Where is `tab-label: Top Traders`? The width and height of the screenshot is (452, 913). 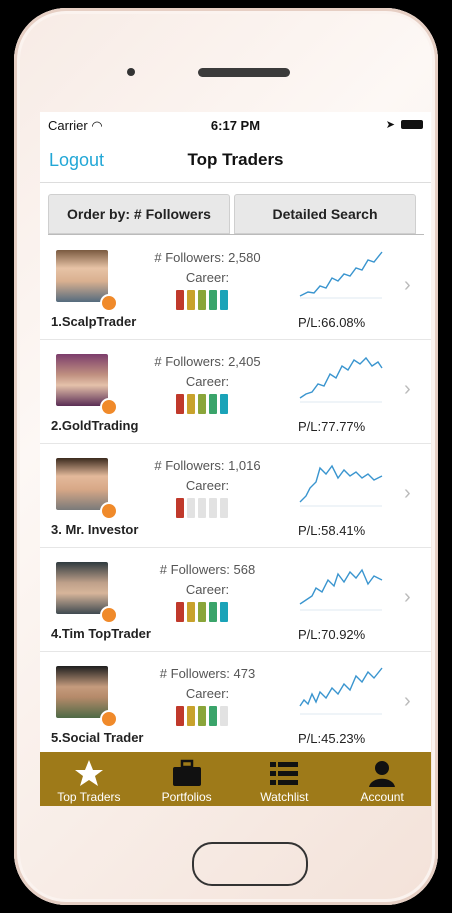
tab-label: Top Traders is located at coordinates (89, 797).